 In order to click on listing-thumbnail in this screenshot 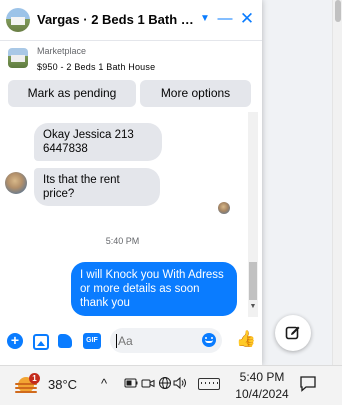, I will do `click(18, 58)`.